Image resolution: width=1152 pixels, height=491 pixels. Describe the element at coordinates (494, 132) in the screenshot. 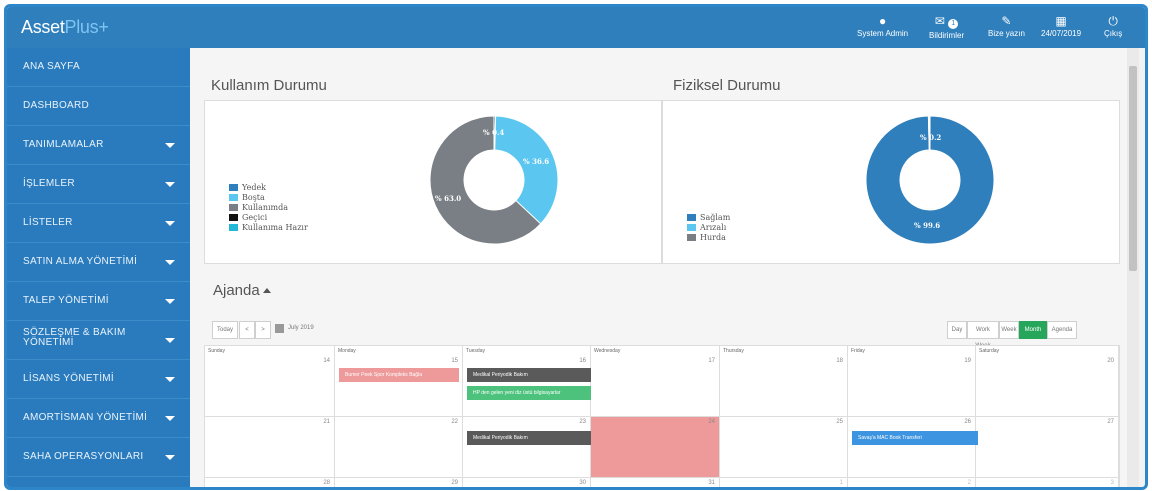

I see `slice-label: % 0.4` at that location.